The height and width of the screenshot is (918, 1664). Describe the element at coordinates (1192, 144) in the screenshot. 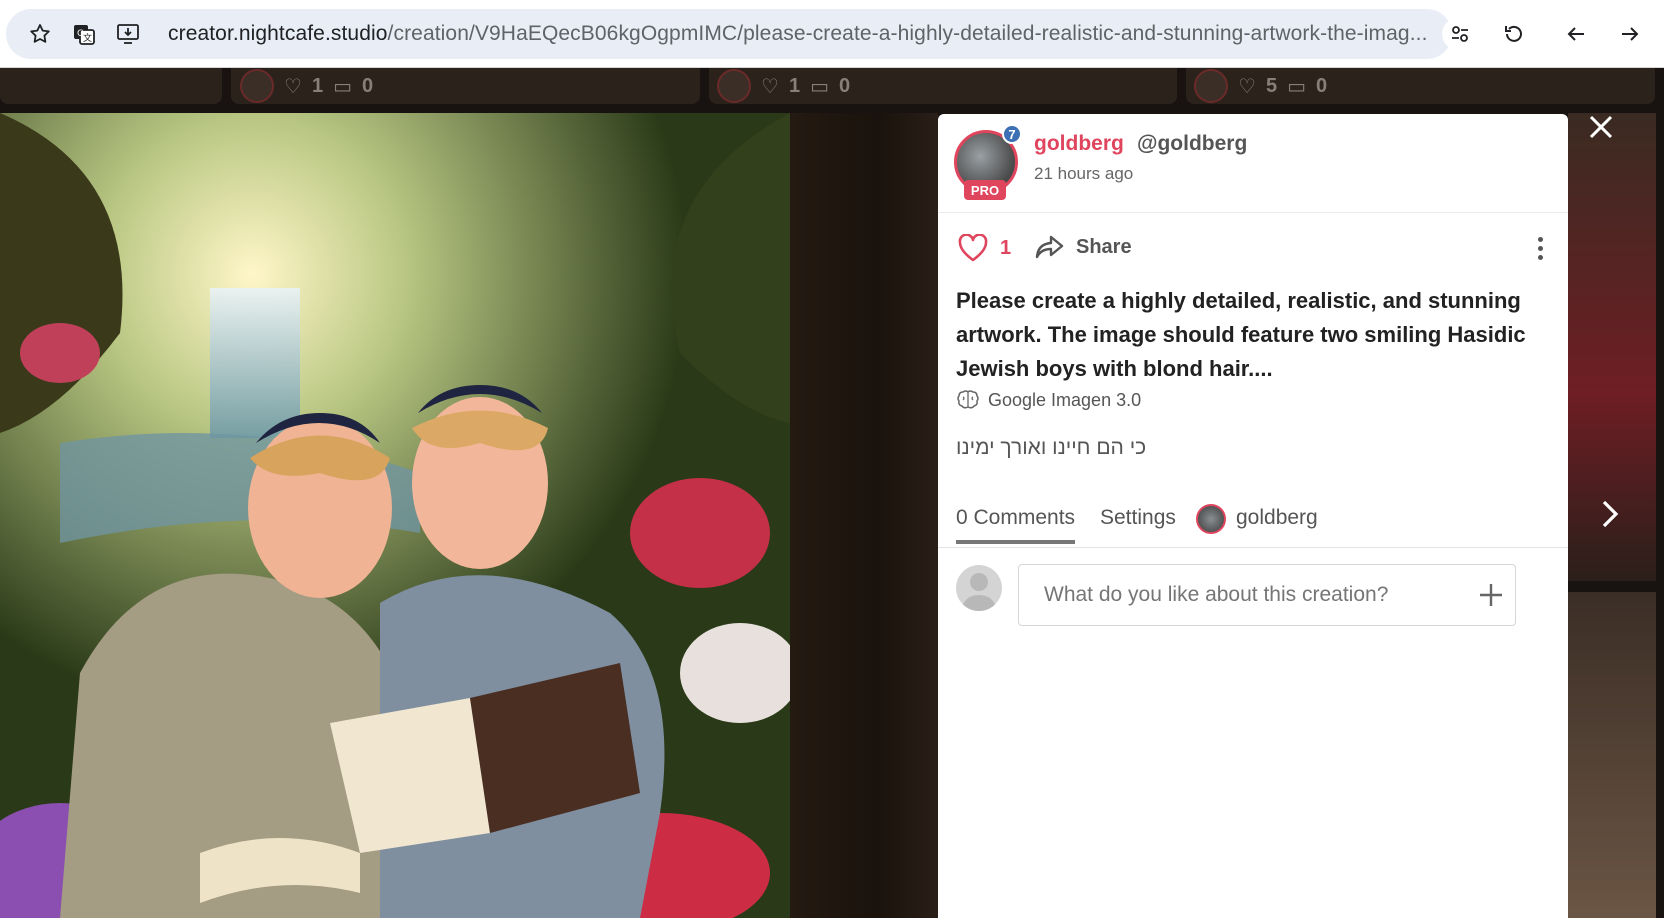

I see `creator-handle: @goldberg` at that location.